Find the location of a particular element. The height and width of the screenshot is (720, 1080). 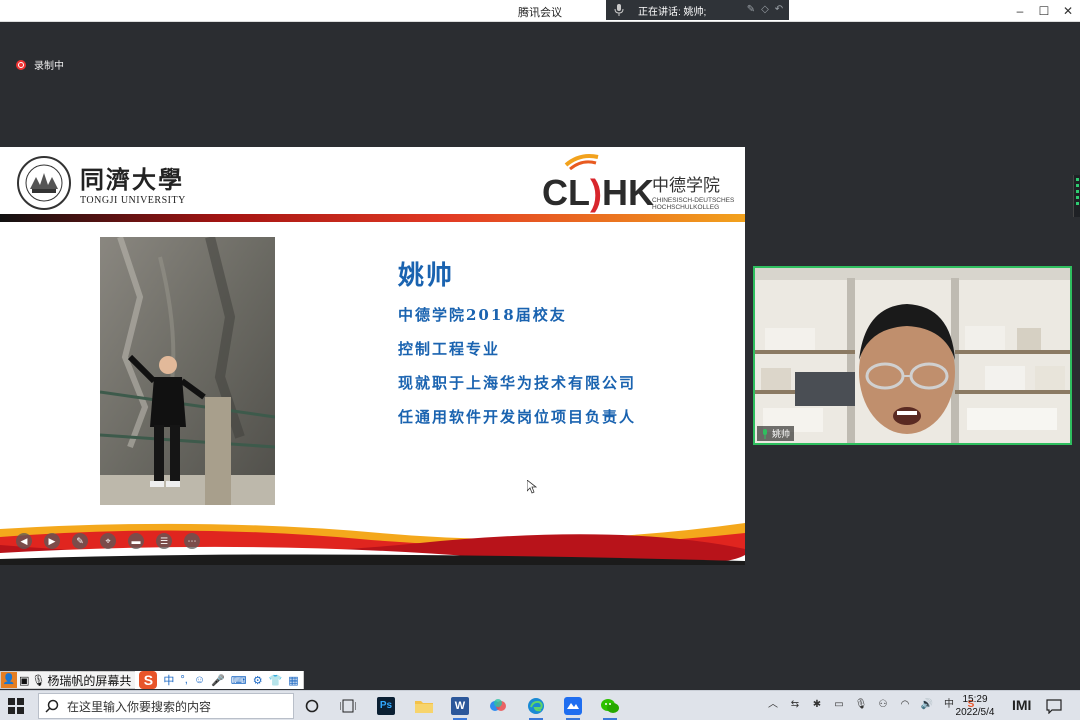

search-placeholder: 在这里输入你要搜索的内容 is located at coordinates (139, 706).